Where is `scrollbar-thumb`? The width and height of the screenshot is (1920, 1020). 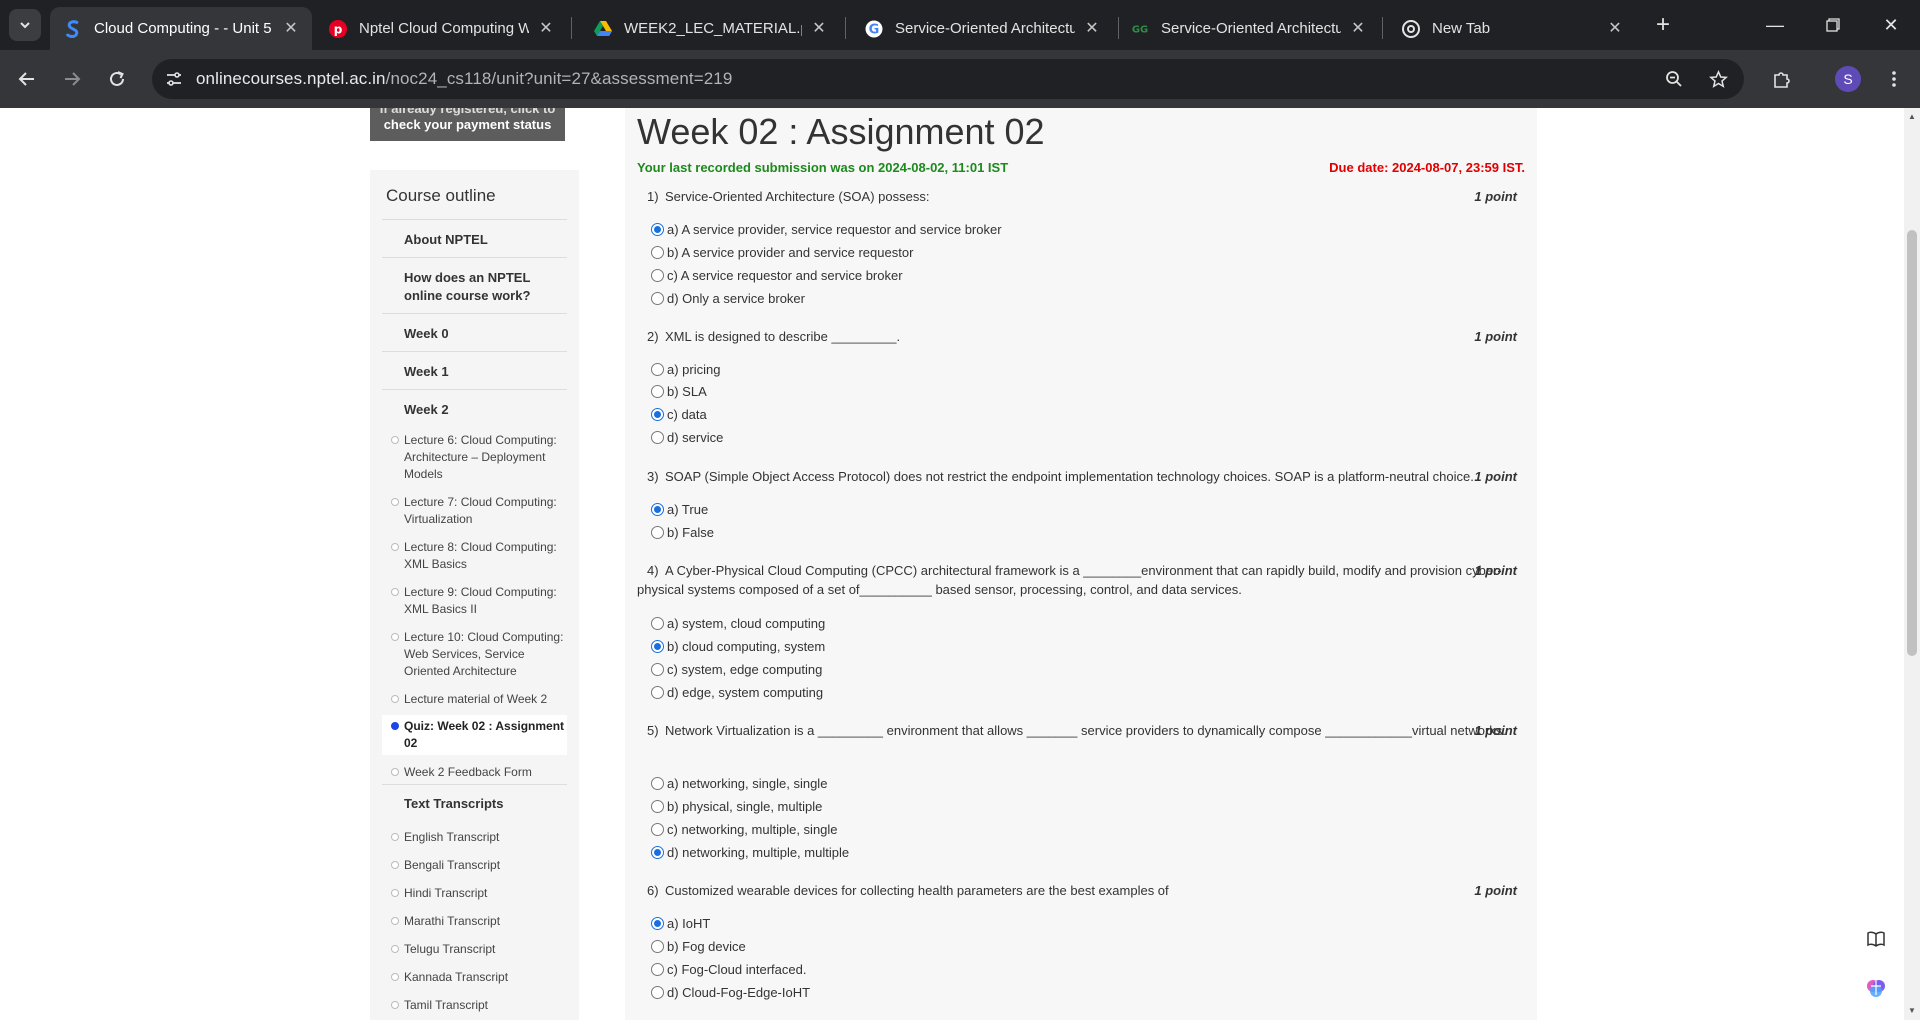
scrollbar-thumb is located at coordinates (1912, 443).